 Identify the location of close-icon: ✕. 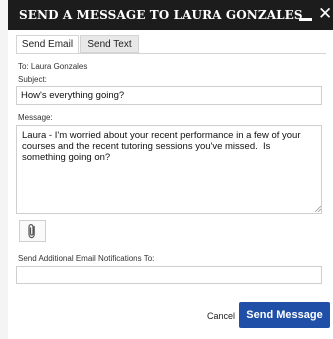
(325, 14).